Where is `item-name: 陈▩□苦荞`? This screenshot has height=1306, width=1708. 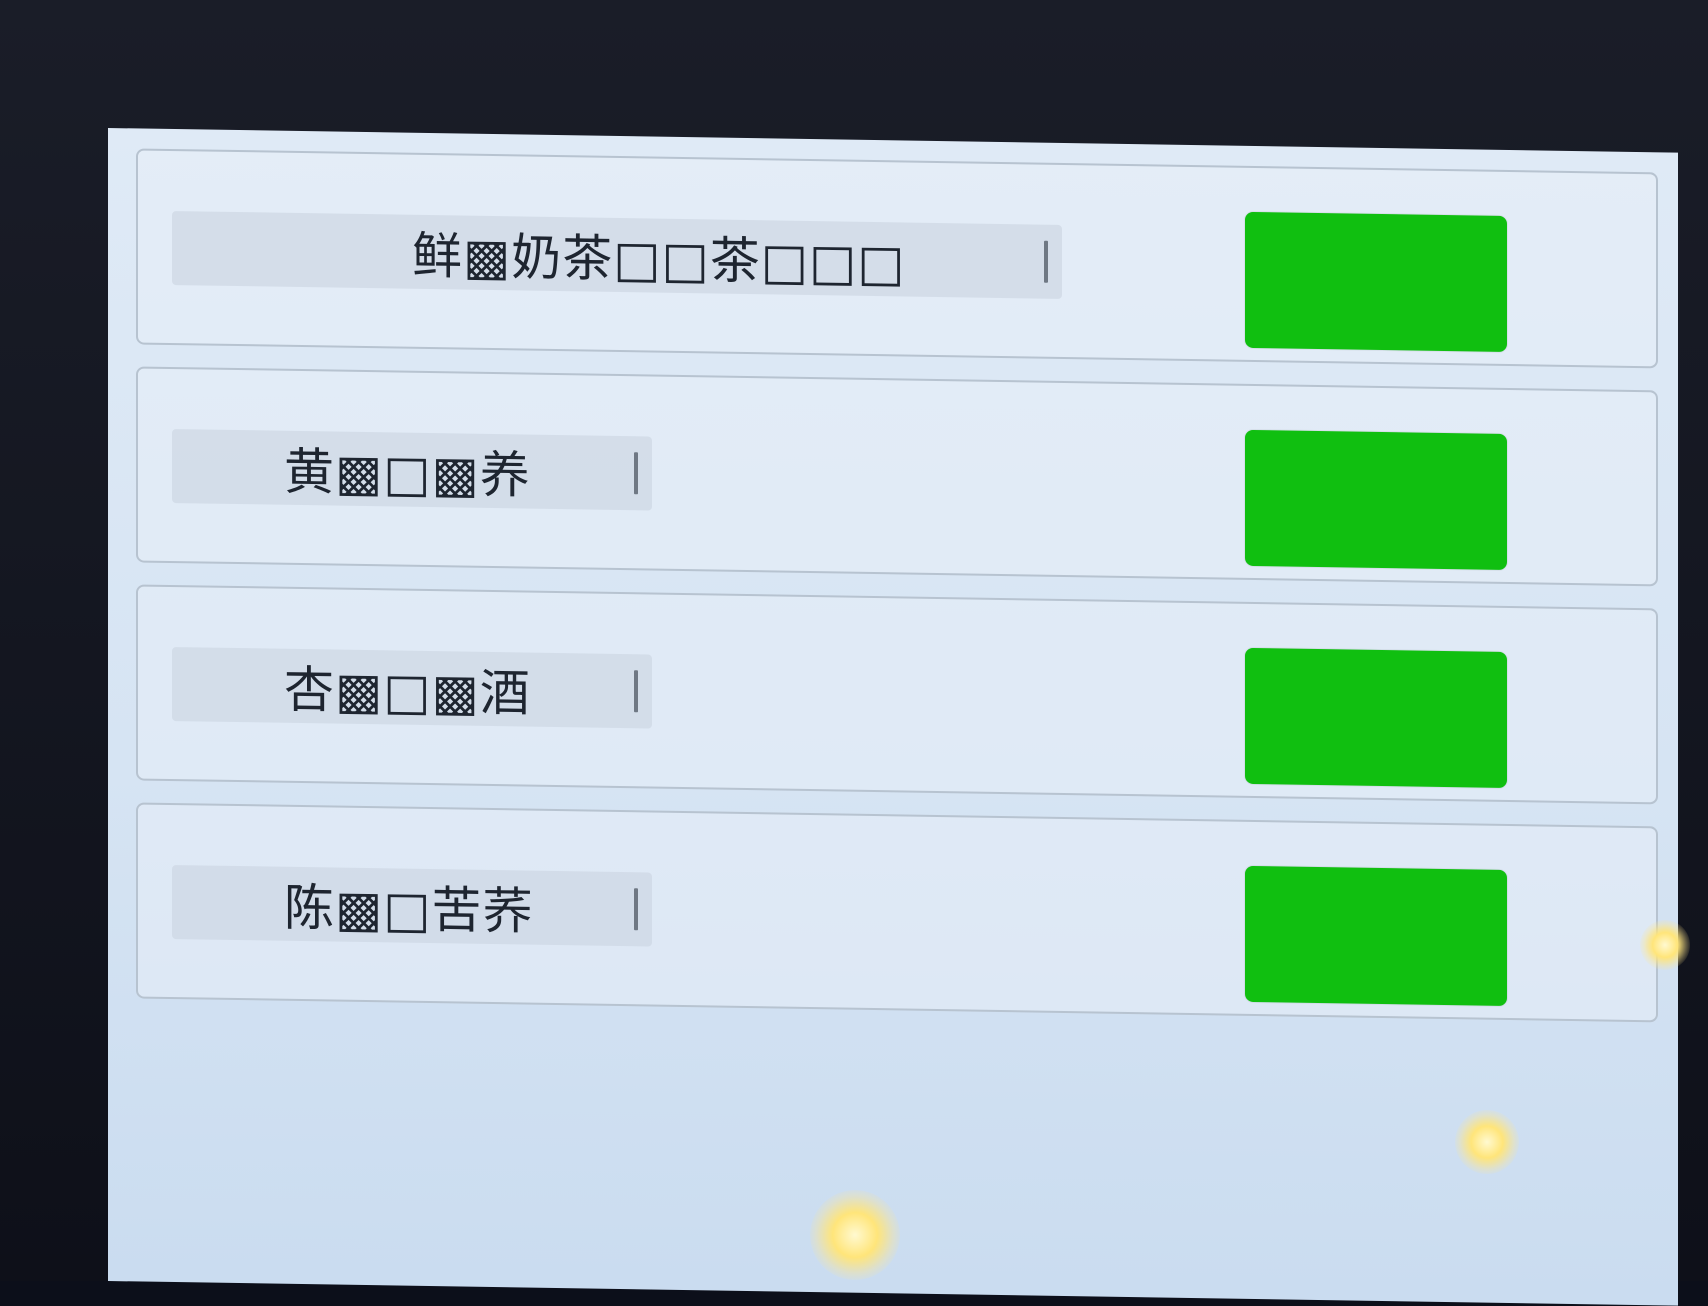
item-name: 陈▩□苦荞 is located at coordinates (409, 909).